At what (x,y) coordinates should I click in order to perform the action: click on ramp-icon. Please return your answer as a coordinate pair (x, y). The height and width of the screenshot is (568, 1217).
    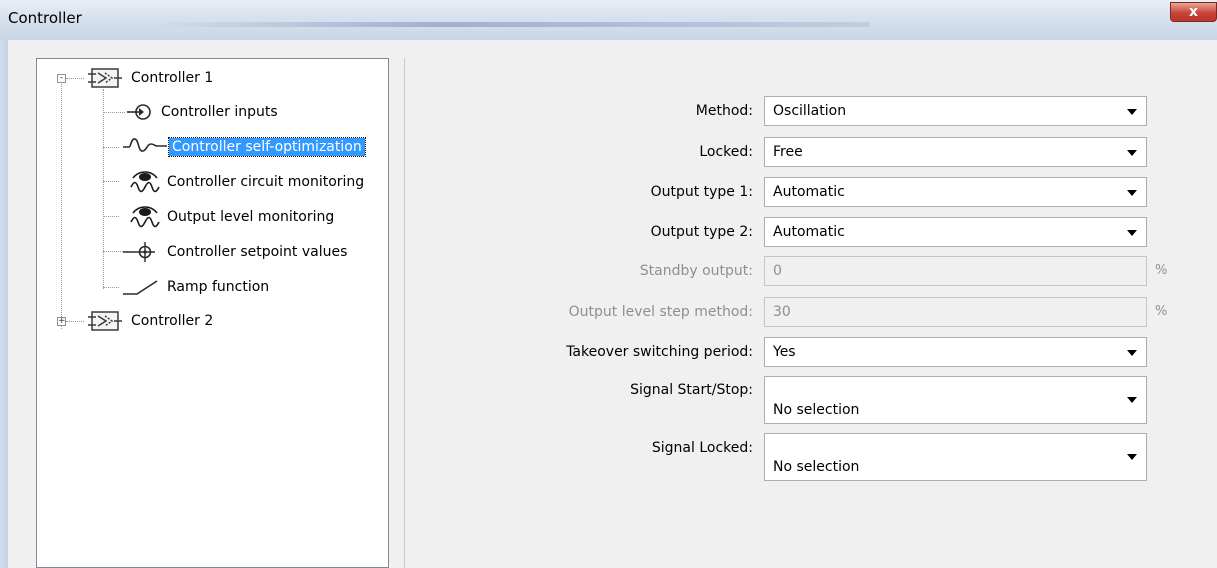
    Looking at the image, I should click on (143, 287).